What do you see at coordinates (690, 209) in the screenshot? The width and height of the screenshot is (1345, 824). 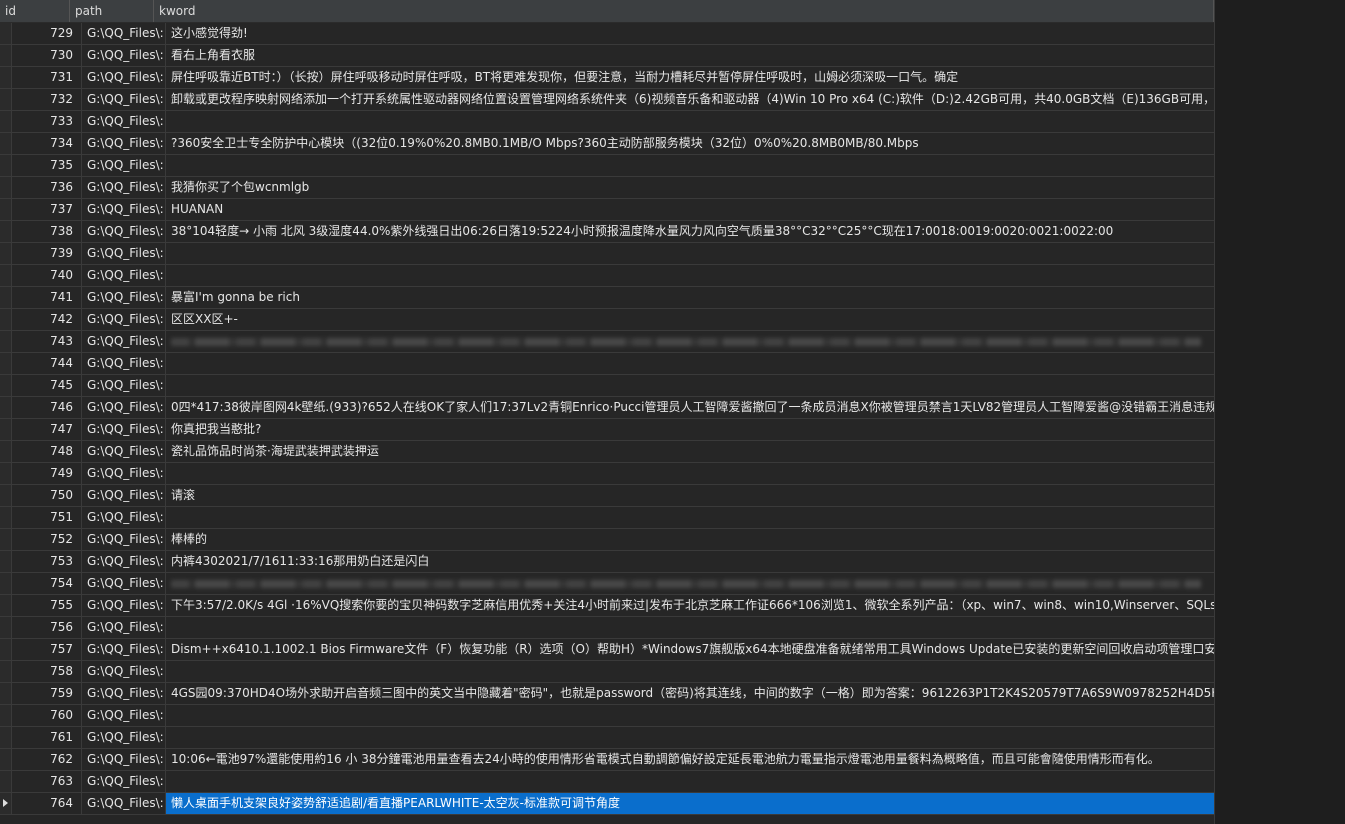 I see `cell-kword: HUANAN` at bounding box center [690, 209].